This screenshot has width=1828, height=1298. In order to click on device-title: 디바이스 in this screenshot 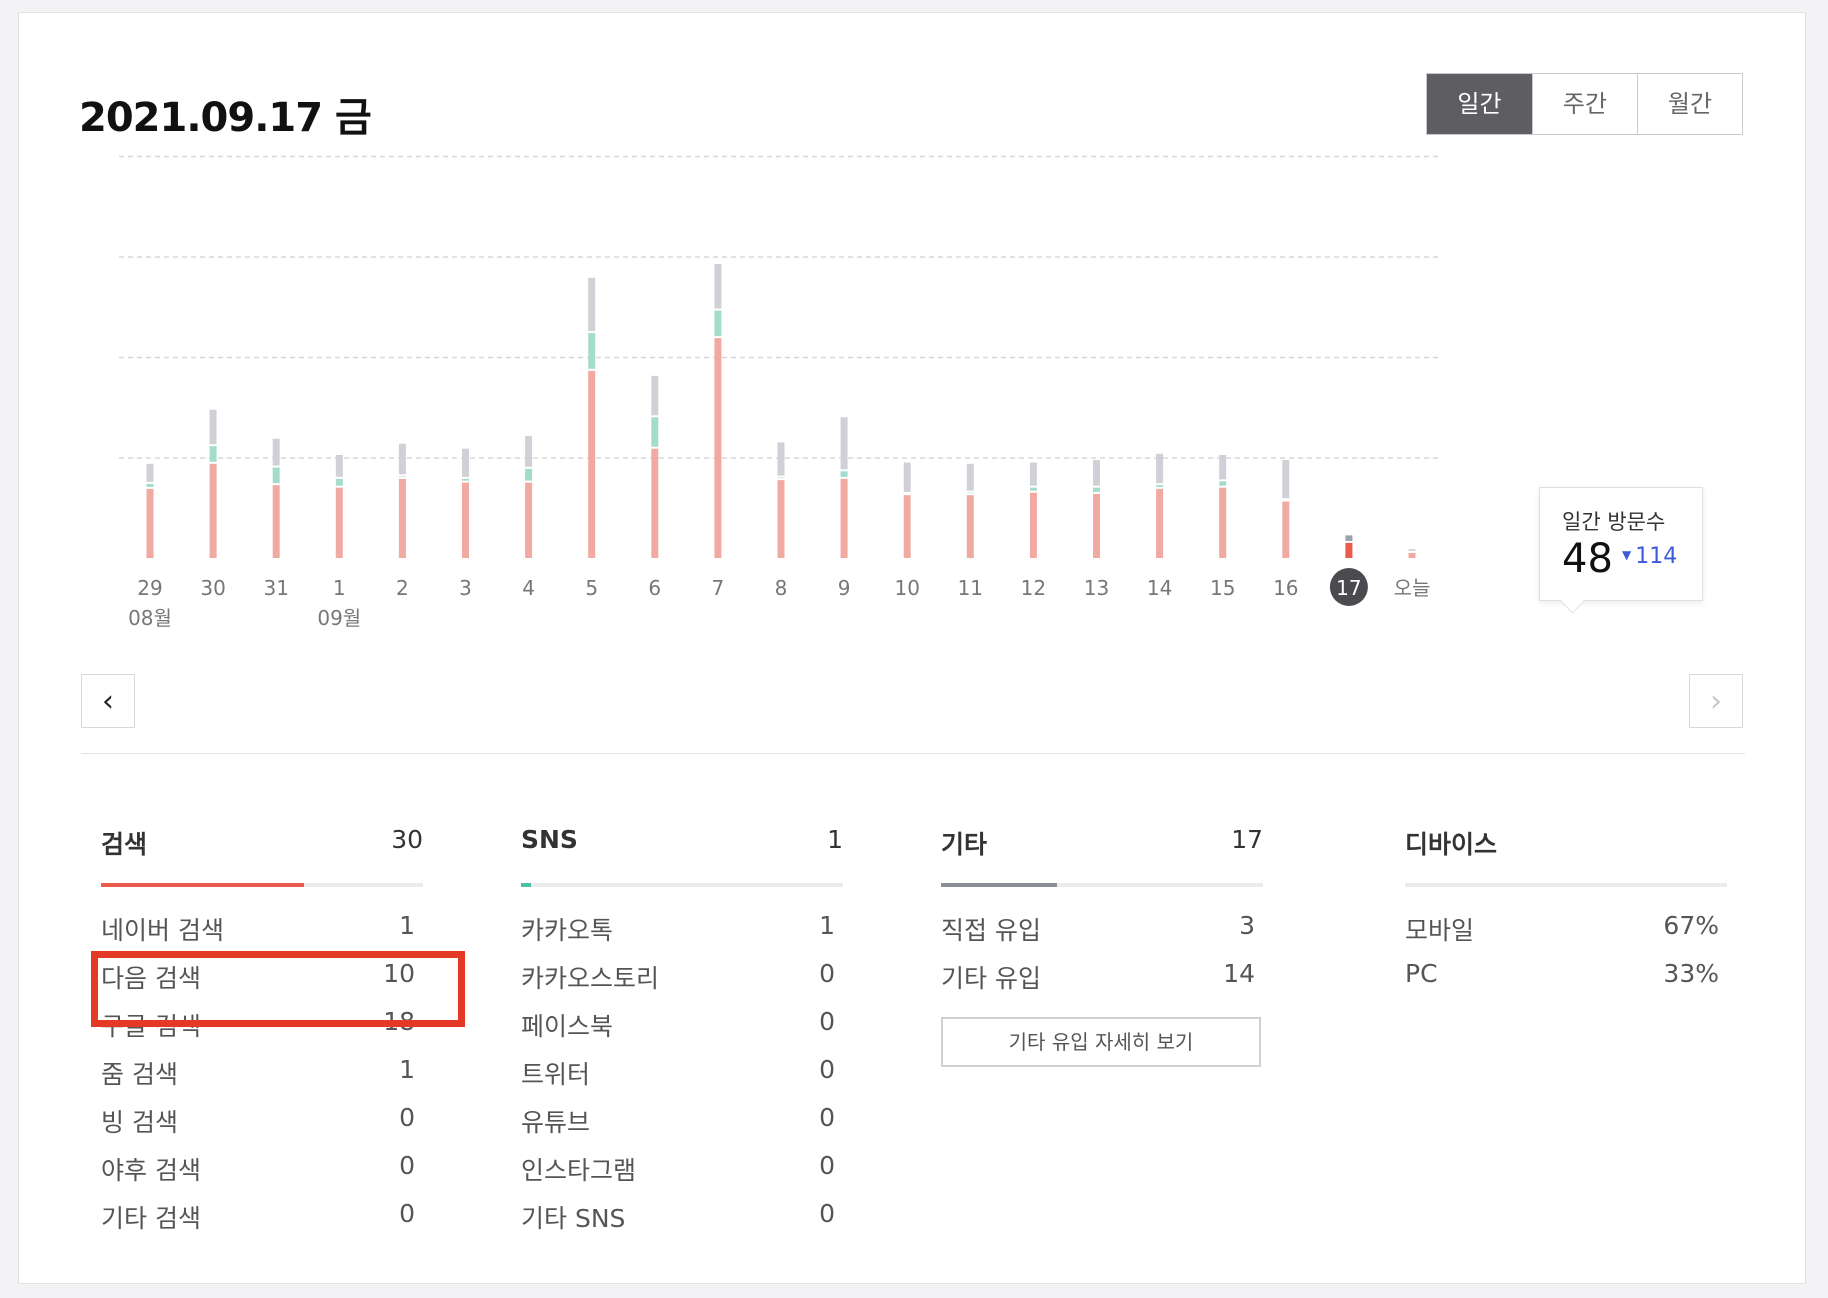, I will do `click(1451, 844)`.